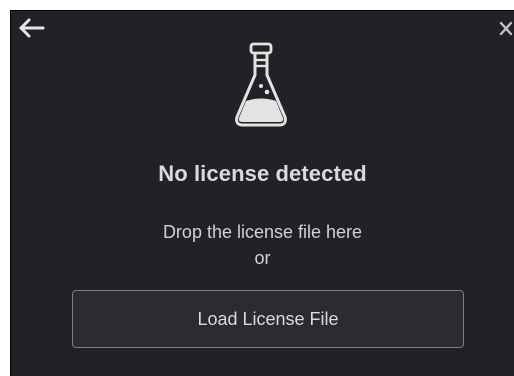 This screenshot has width=514, height=376. I want to click on drop-hint: Drop the license file here or, so click(262, 245).